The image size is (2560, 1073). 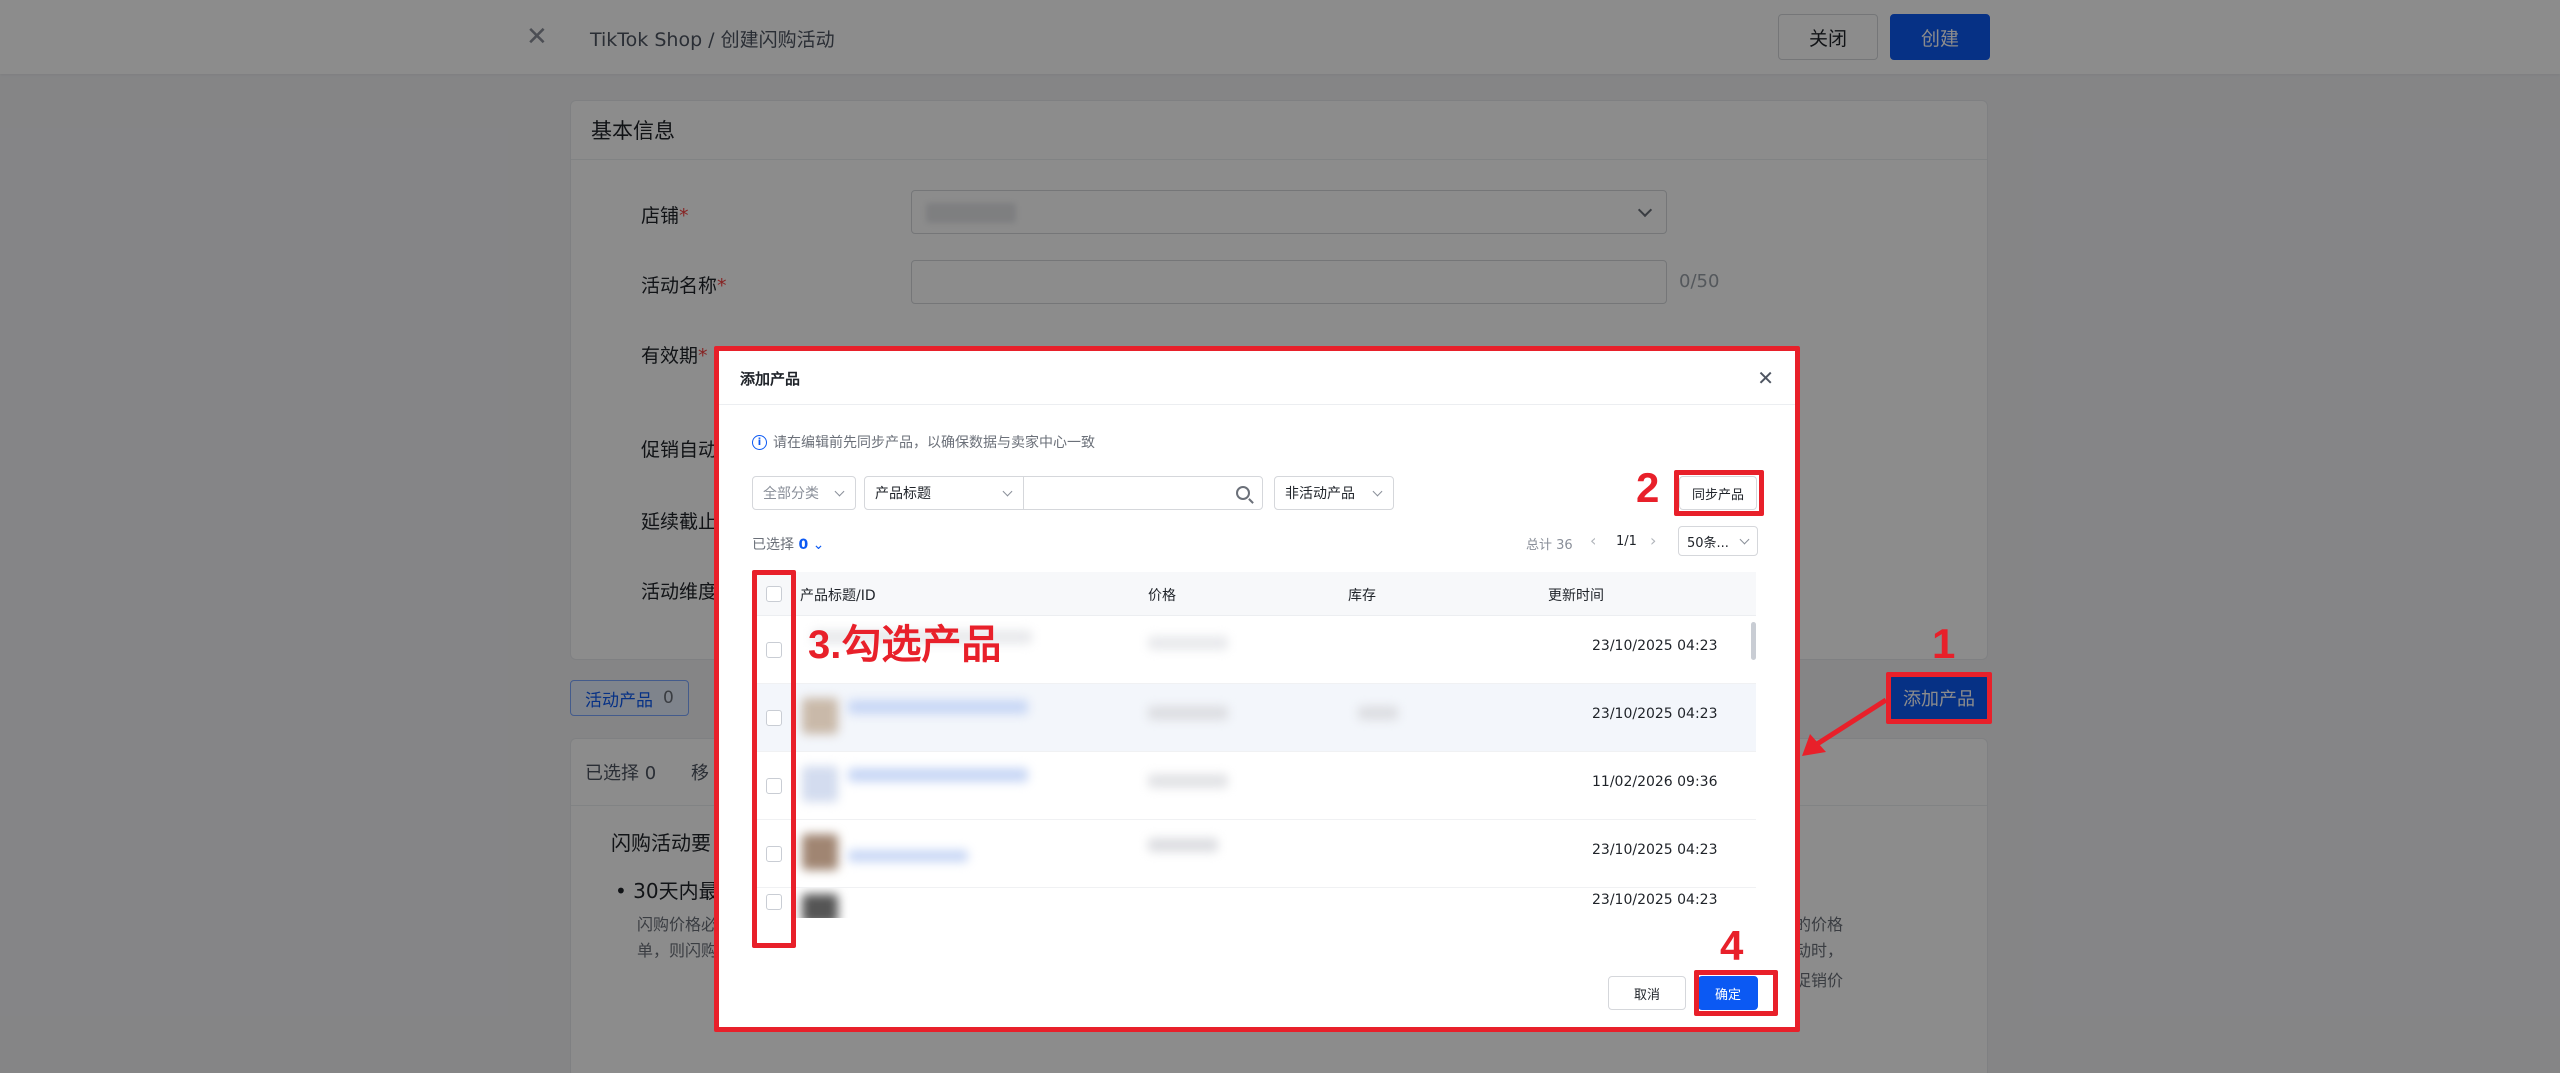 I want to click on step-4-label: 4, so click(x=1732, y=945).